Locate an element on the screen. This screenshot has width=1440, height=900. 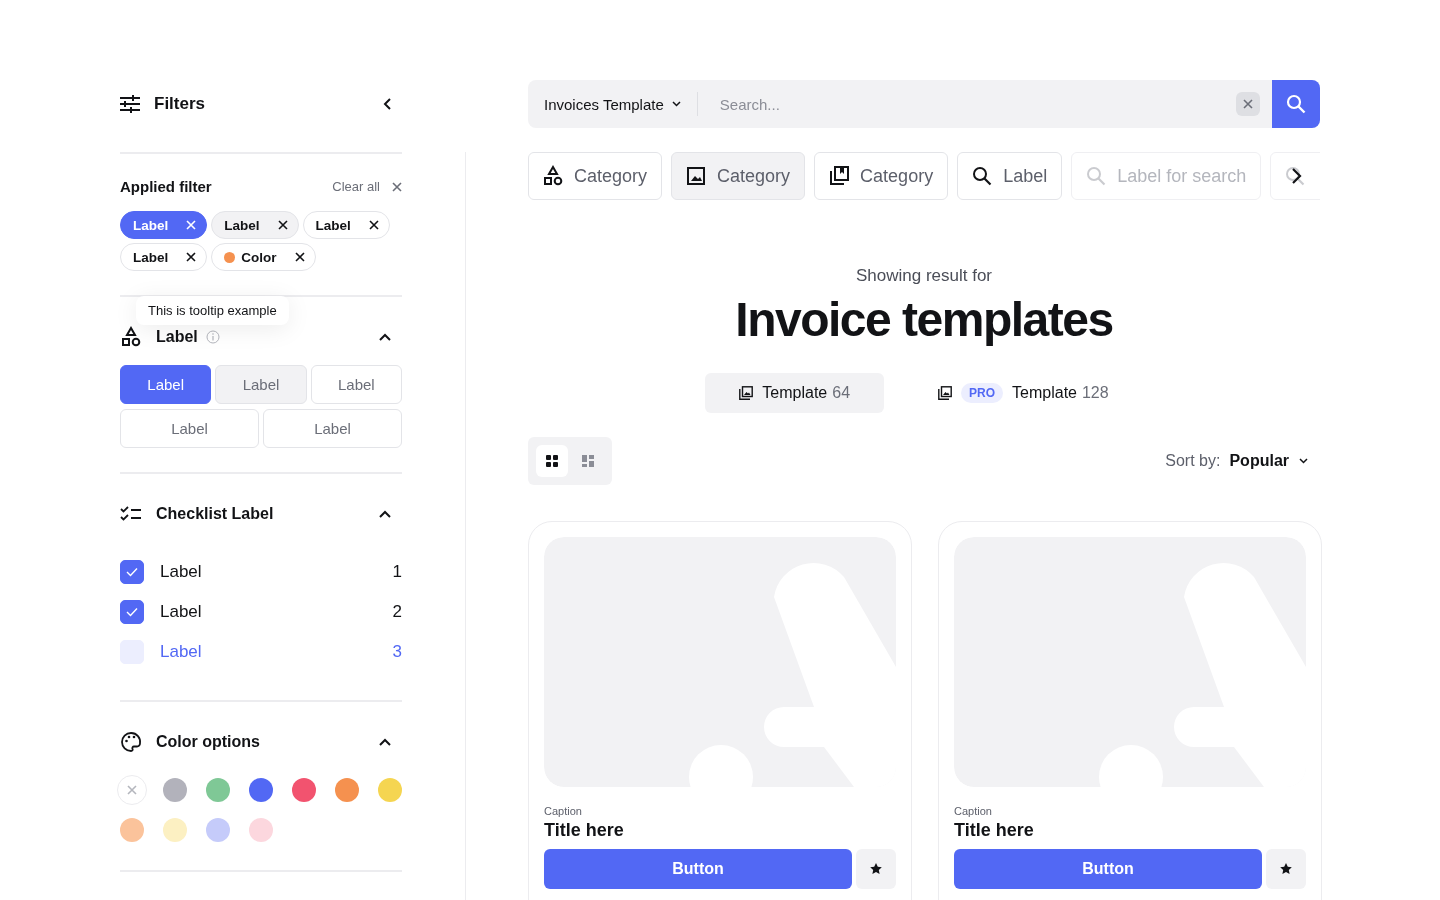
search-button is located at coordinates (1296, 104).